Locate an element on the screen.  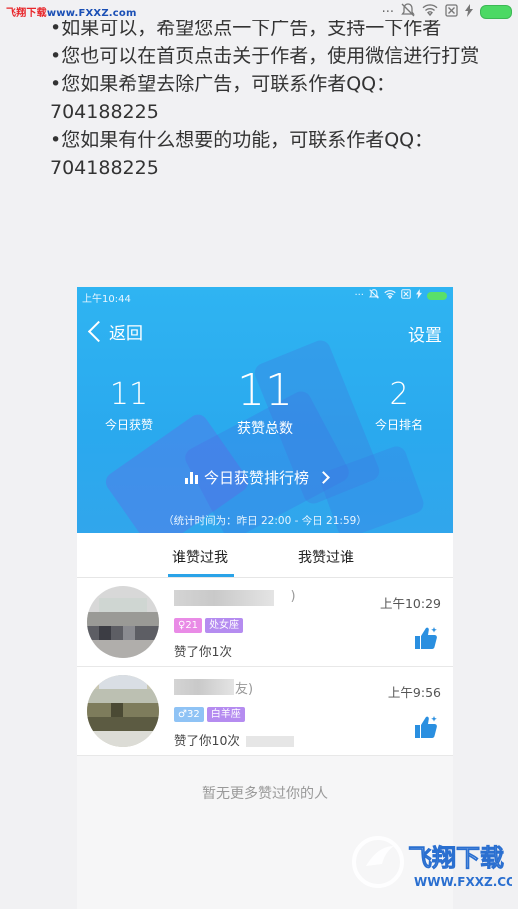
rank-list-link: 今日获赞排行榜 is located at coordinates (257, 477).